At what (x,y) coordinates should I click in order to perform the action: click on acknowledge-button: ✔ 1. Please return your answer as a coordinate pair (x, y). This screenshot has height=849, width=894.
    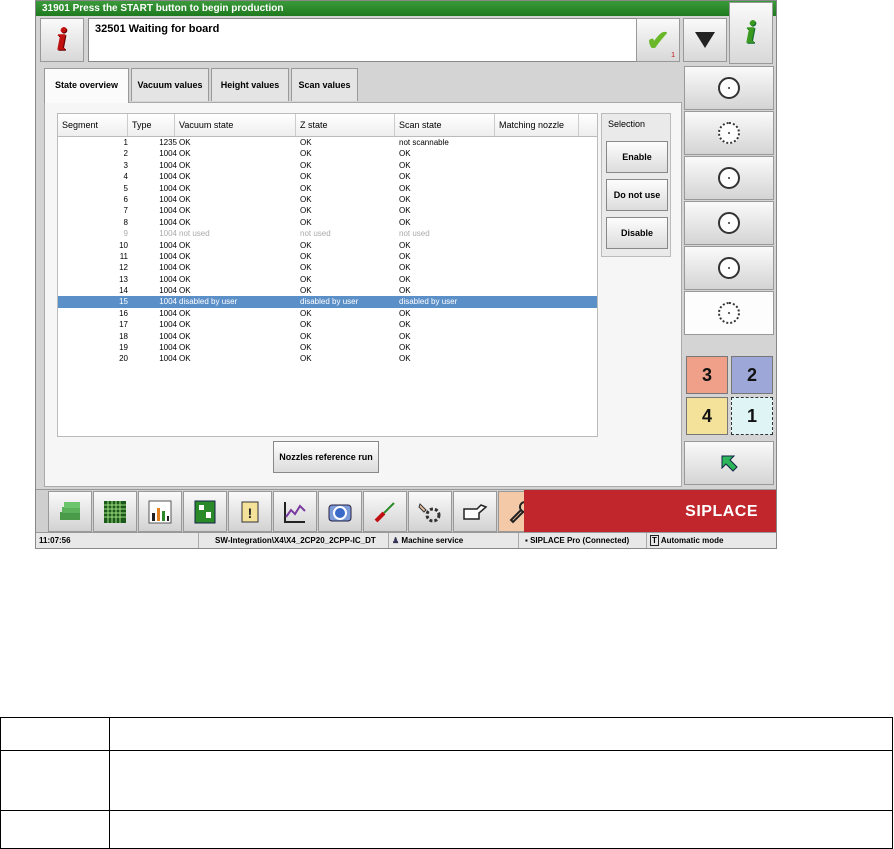
    Looking at the image, I should click on (658, 40).